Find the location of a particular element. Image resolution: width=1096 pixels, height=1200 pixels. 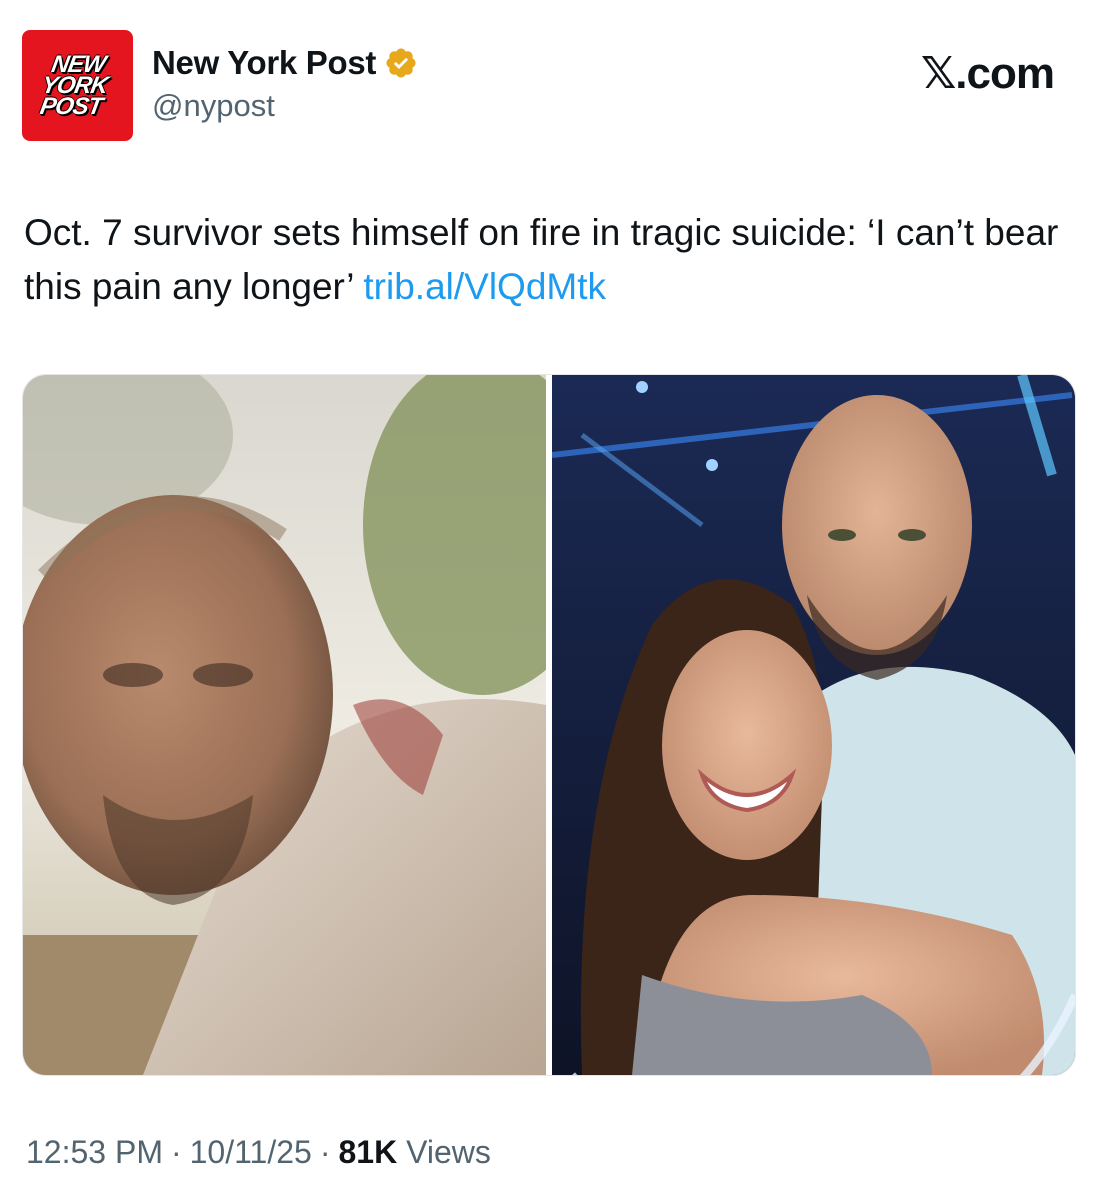

avatar: NEW YORK POST is located at coordinates (77, 85).